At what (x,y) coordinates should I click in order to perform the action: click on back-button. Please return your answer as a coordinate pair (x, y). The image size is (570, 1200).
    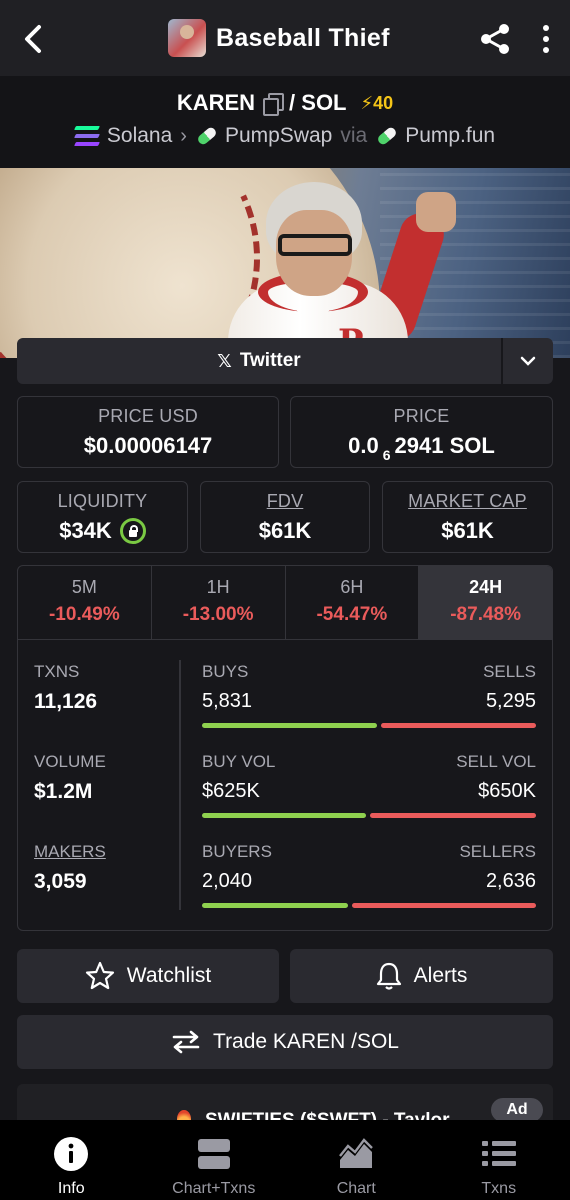
    Looking at the image, I should click on (33, 39).